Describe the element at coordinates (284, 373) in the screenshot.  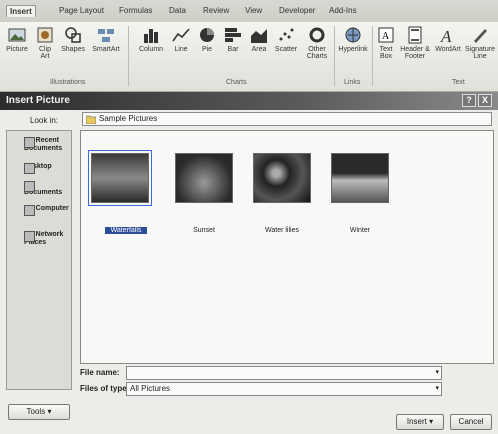
I see `file-name-field: ▾` at that location.